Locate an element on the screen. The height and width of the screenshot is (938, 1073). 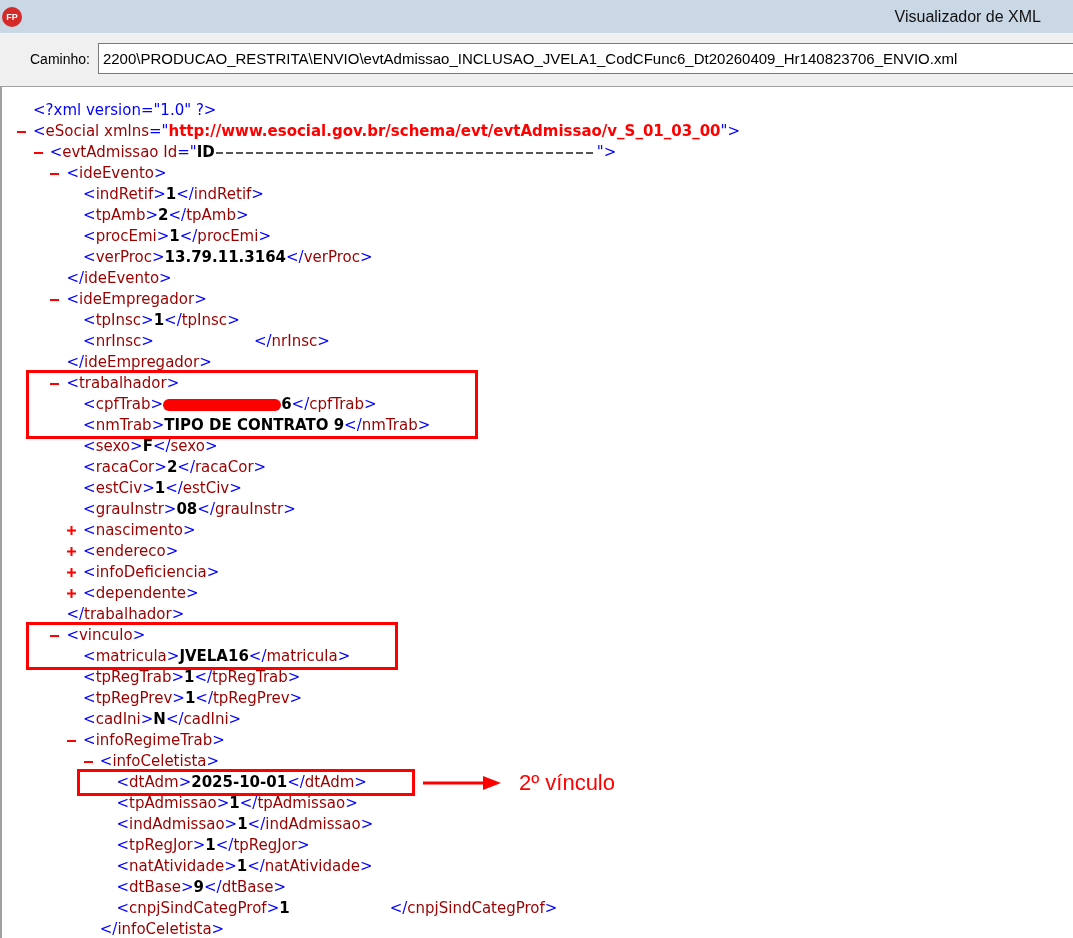
path-label: Caminho: is located at coordinates (60, 58).